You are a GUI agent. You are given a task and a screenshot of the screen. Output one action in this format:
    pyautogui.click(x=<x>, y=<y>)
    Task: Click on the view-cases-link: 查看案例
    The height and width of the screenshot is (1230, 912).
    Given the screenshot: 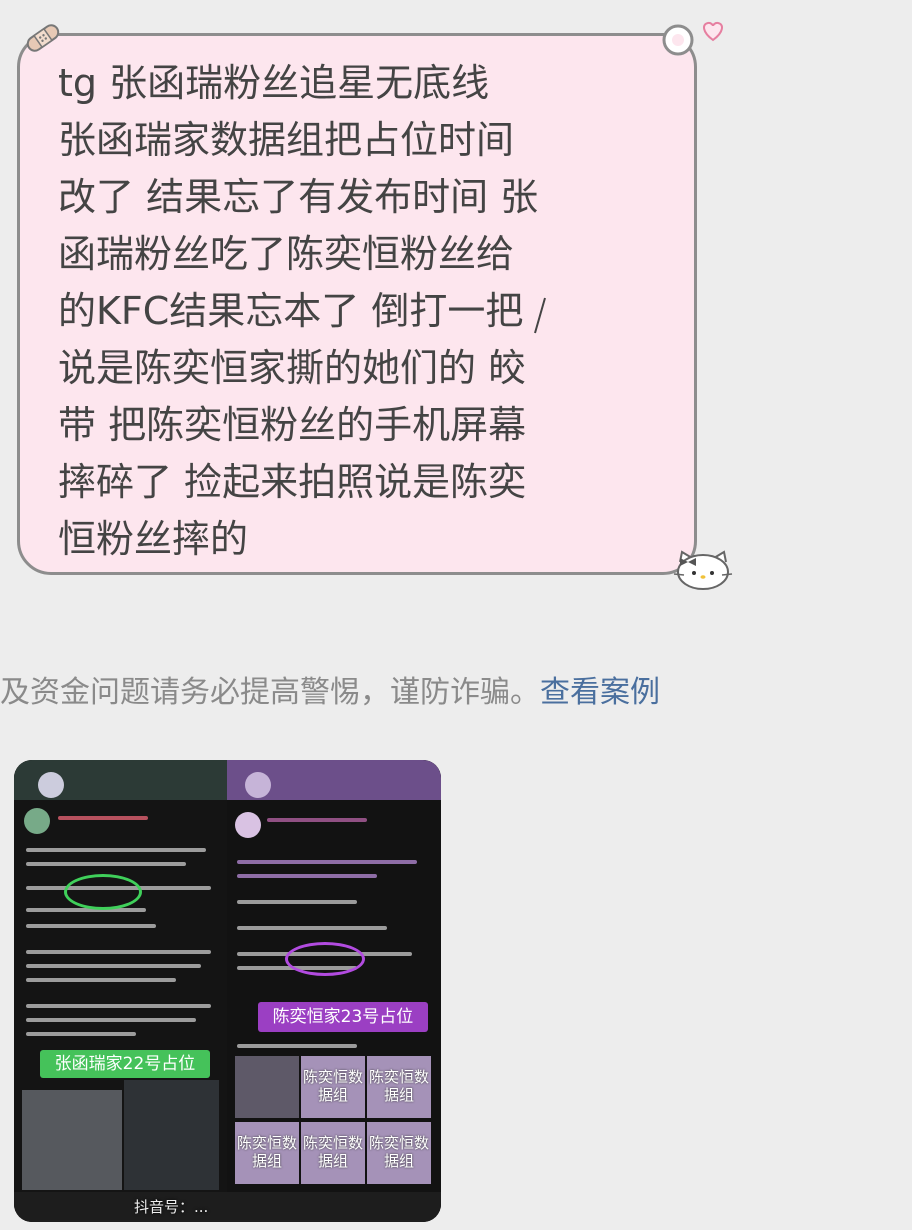 What is the action you would take?
    pyautogui.click(x=600, y=692)
    